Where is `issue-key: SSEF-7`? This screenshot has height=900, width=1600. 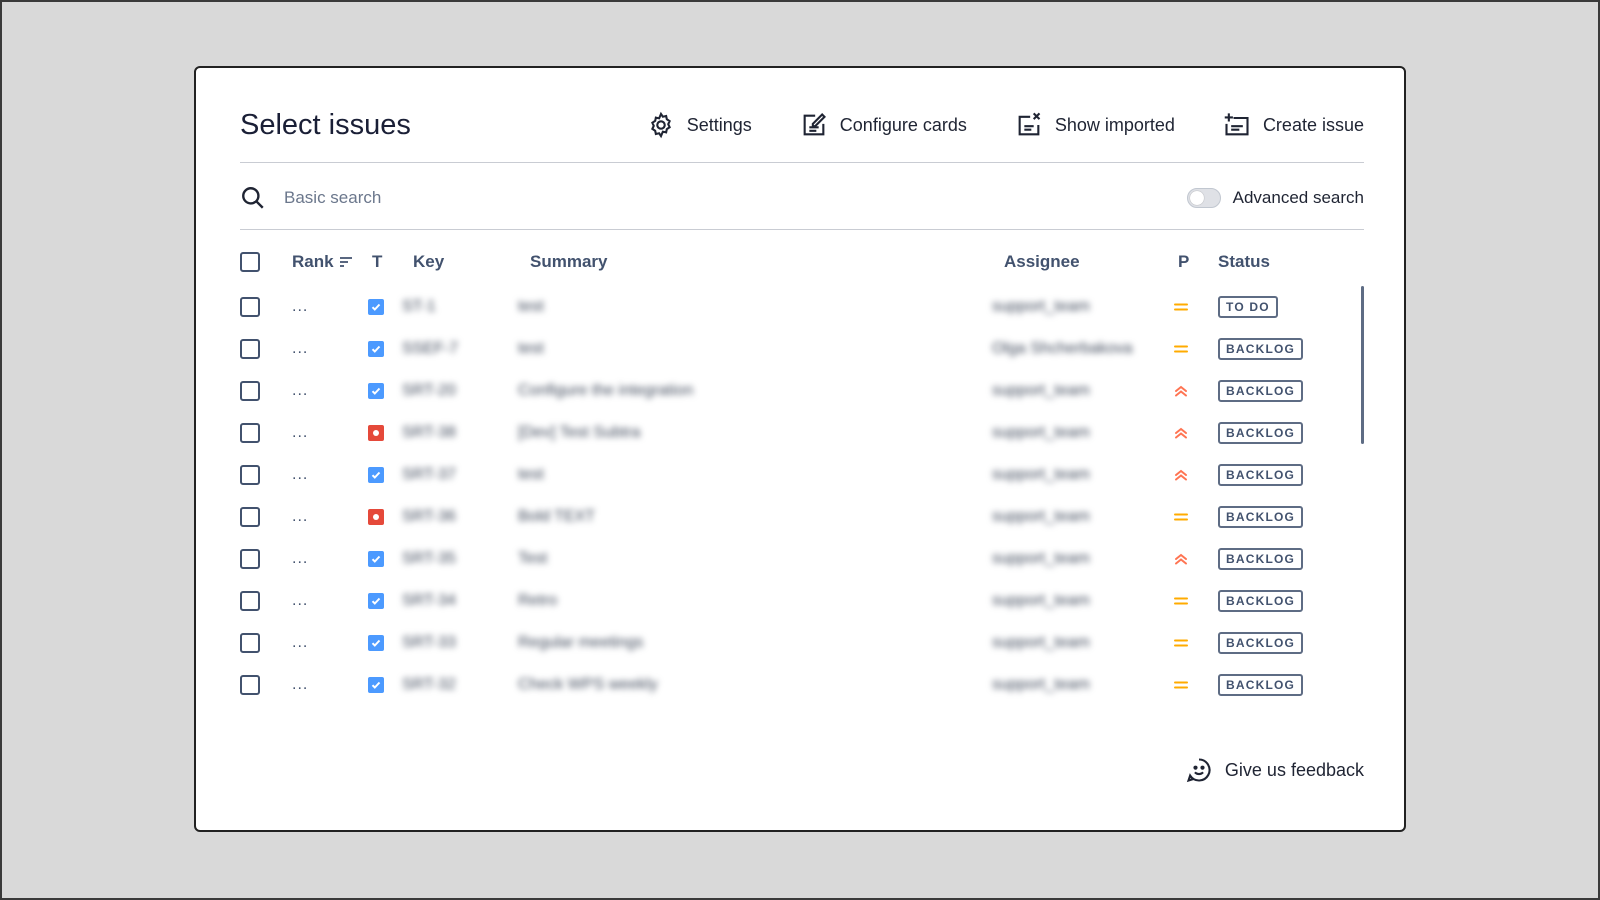
issue-key: SSEF-7 is located at coordinates (430, 349).